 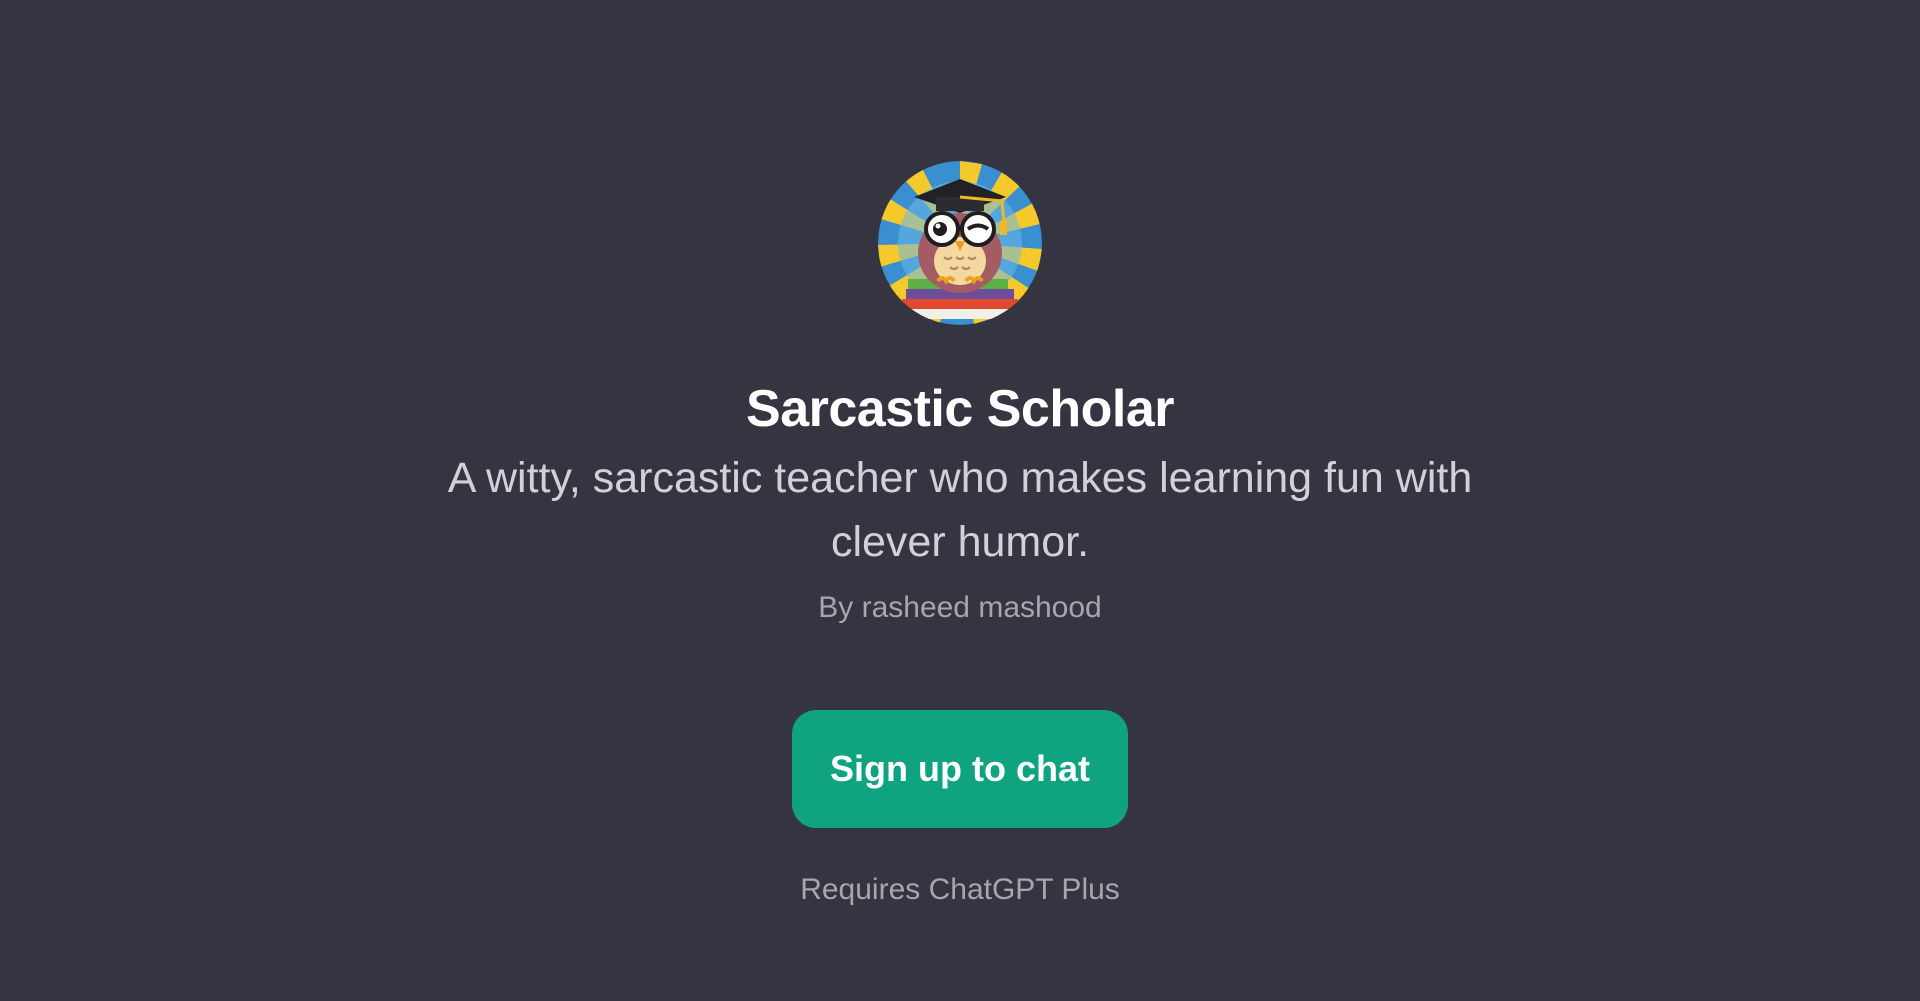 I want to click on gpt-title: Sarcastic Scholar, so click(x=960, y=409).